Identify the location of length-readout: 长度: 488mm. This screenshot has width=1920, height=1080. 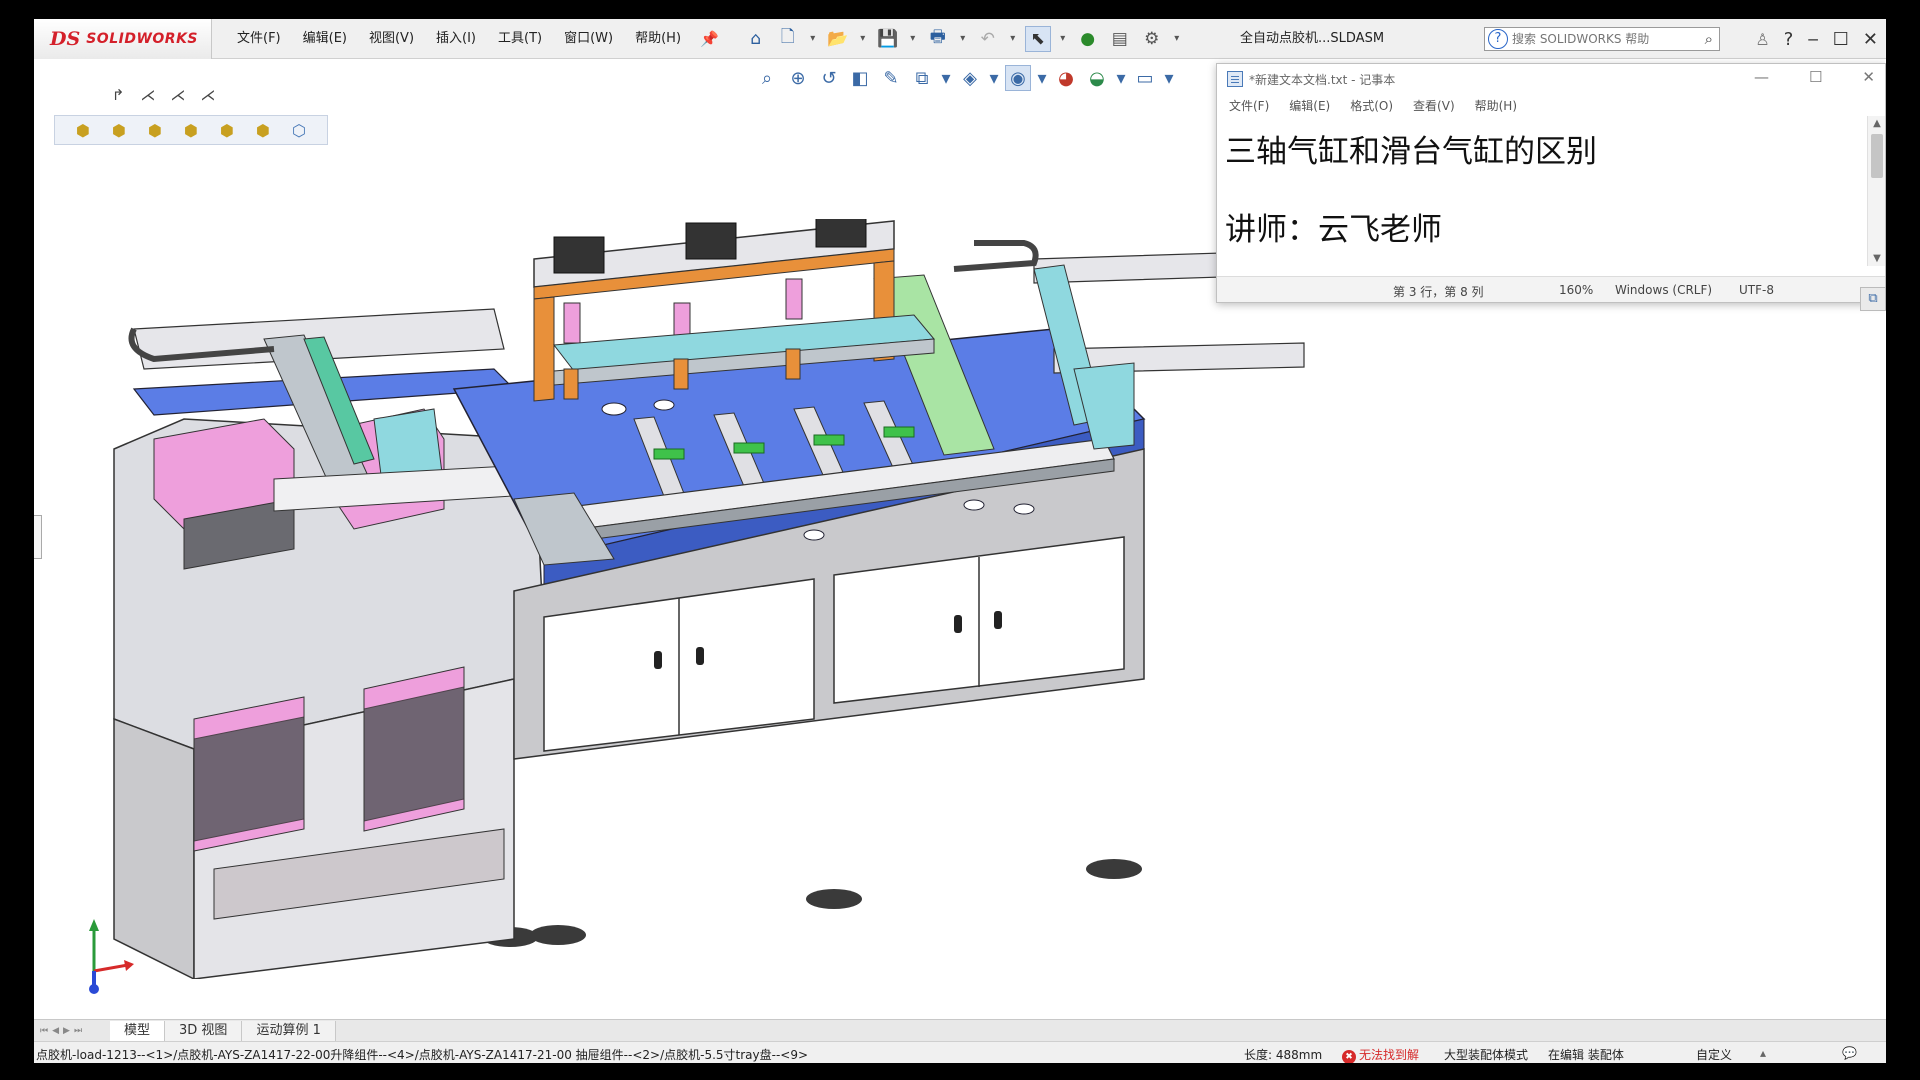
(1283, 1055).